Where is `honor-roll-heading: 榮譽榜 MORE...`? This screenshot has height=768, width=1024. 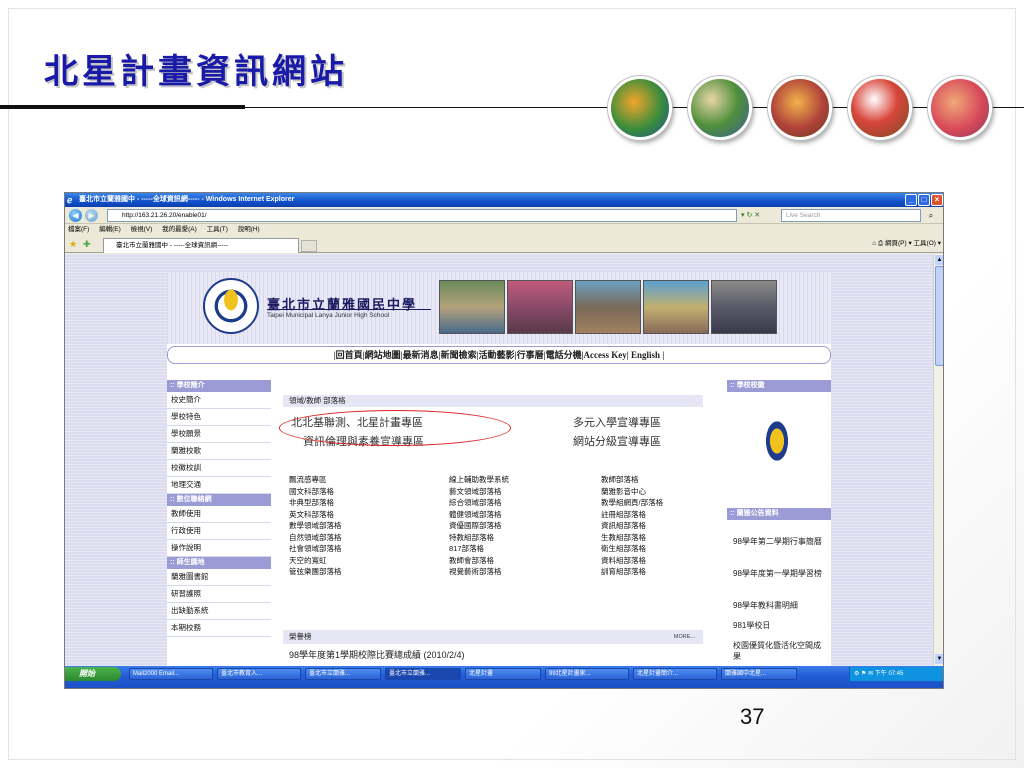 honor-roll-heading: 榮譽榜 MORE... is located at coordinates (493, 637).